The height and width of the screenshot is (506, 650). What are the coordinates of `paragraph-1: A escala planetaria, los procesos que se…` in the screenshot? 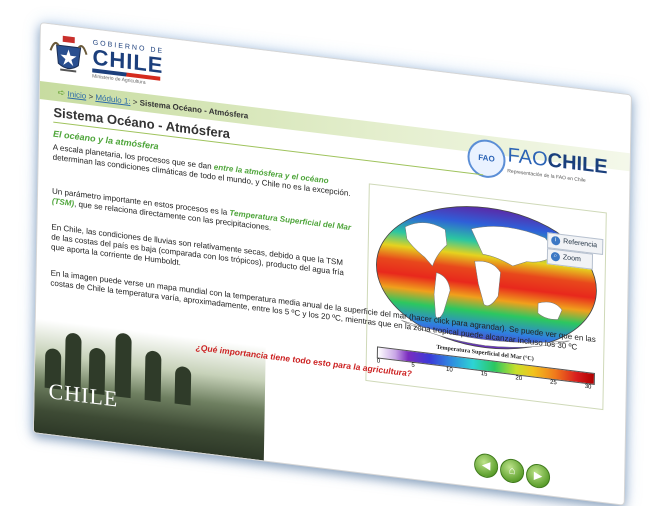 It's located at (203, 171).